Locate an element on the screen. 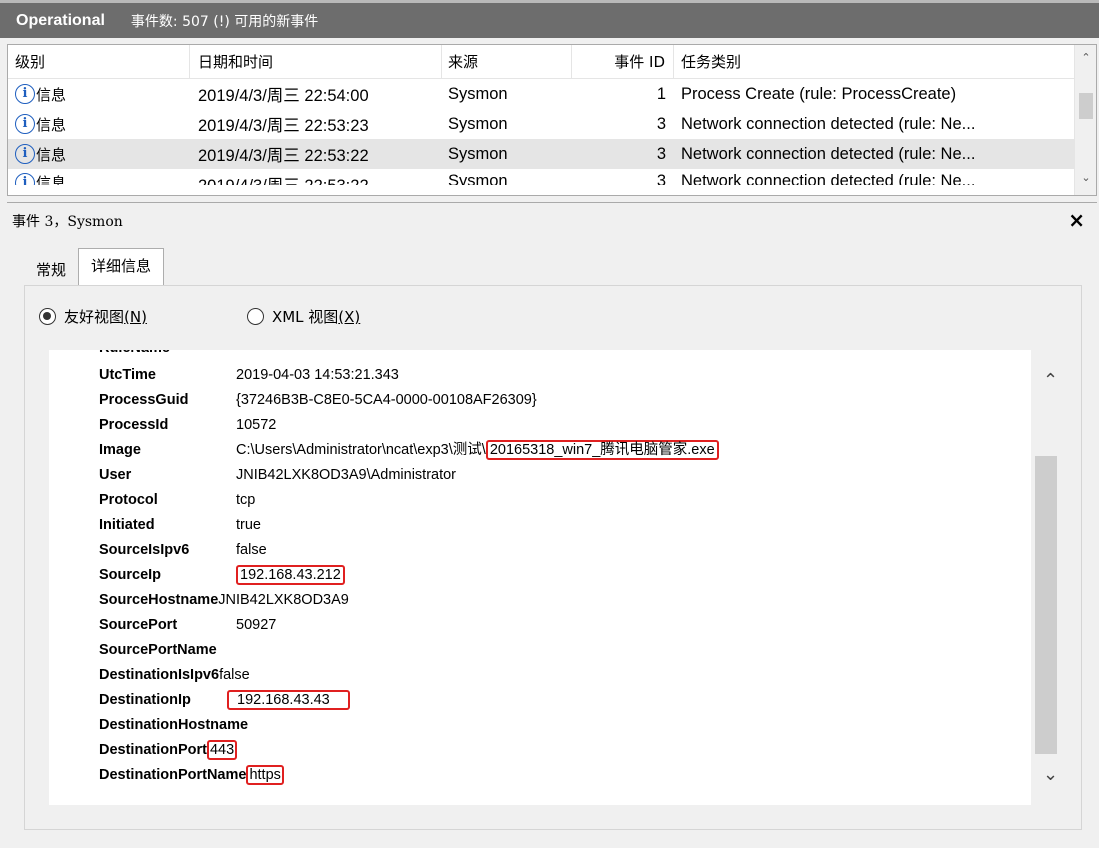 The width and height of the screenshot is (1099, 848). date-cell: 2019/4/3/周三 22:53:23 is located at coordinates (283, 126).